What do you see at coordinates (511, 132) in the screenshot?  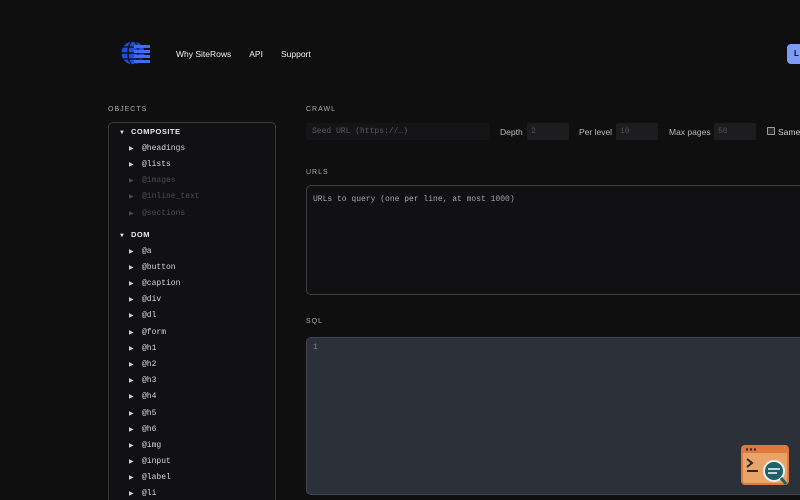 I see `depth-label: Depth` at bounding box center [511, 132].